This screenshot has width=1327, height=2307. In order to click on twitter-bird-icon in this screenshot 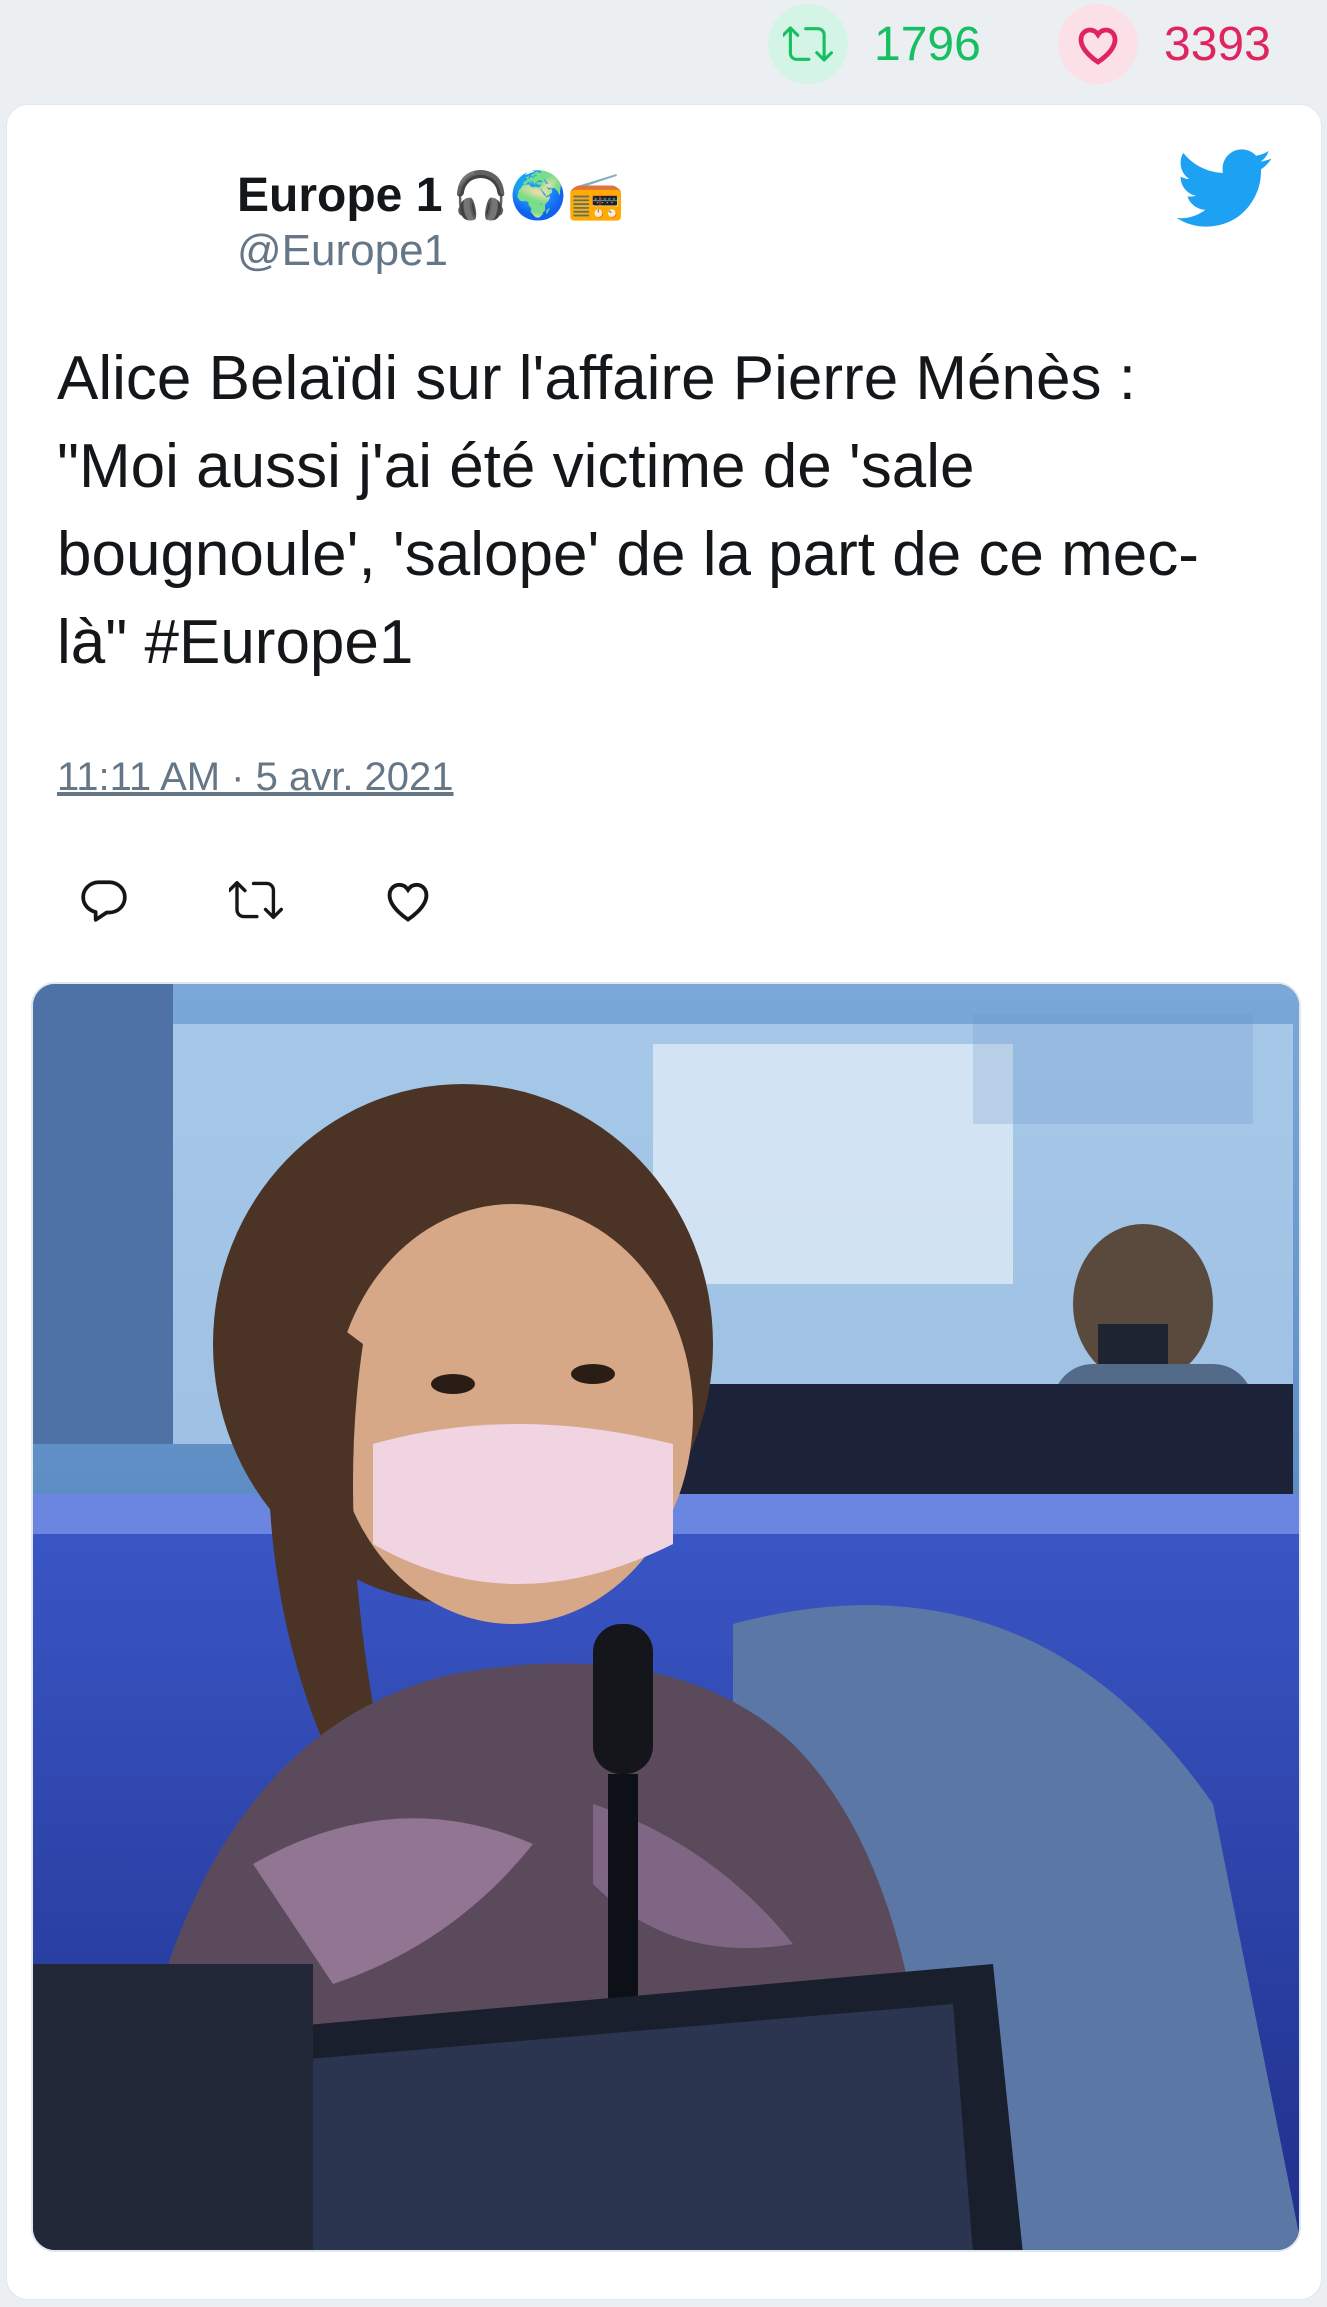, I will do `click(1224, 189)`.